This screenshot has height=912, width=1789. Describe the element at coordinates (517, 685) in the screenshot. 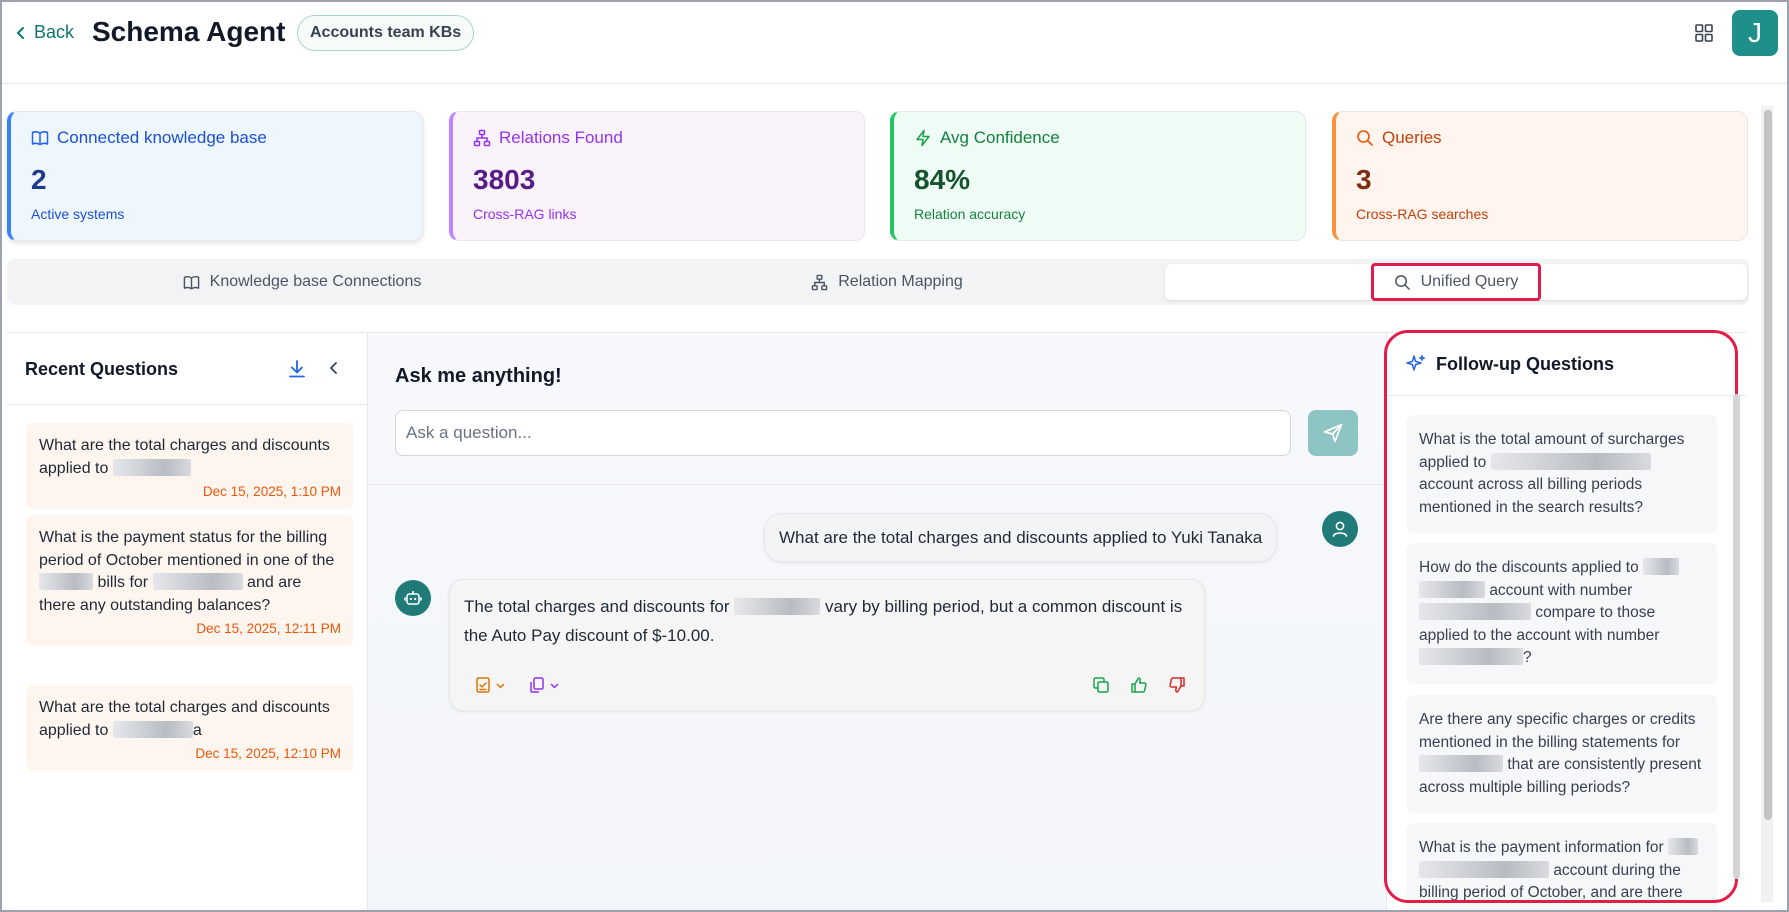

I see `bot-message-tools` at that location.